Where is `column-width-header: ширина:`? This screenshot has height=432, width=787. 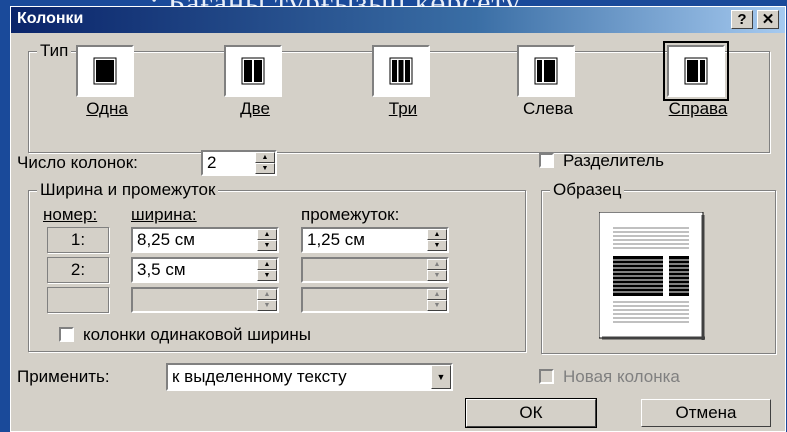 column-width-header: ширина: is located at coordinates (164, 214).